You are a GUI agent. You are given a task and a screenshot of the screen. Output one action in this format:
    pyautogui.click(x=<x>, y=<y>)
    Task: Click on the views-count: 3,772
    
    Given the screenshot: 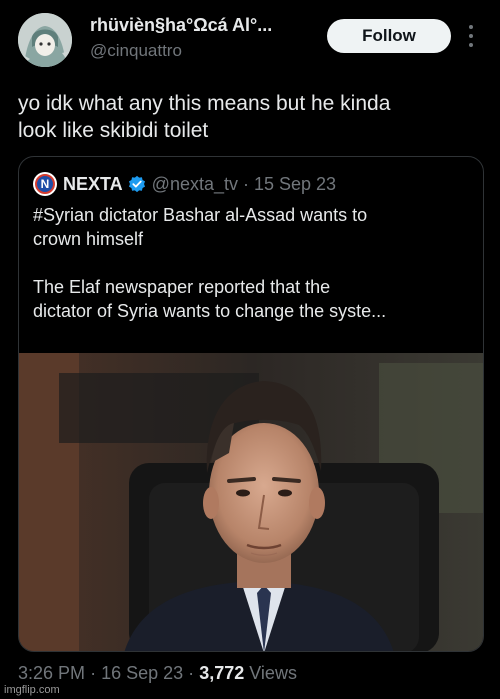 What is the action you would take?
    pyautogui.click(x=222, y=673)
    